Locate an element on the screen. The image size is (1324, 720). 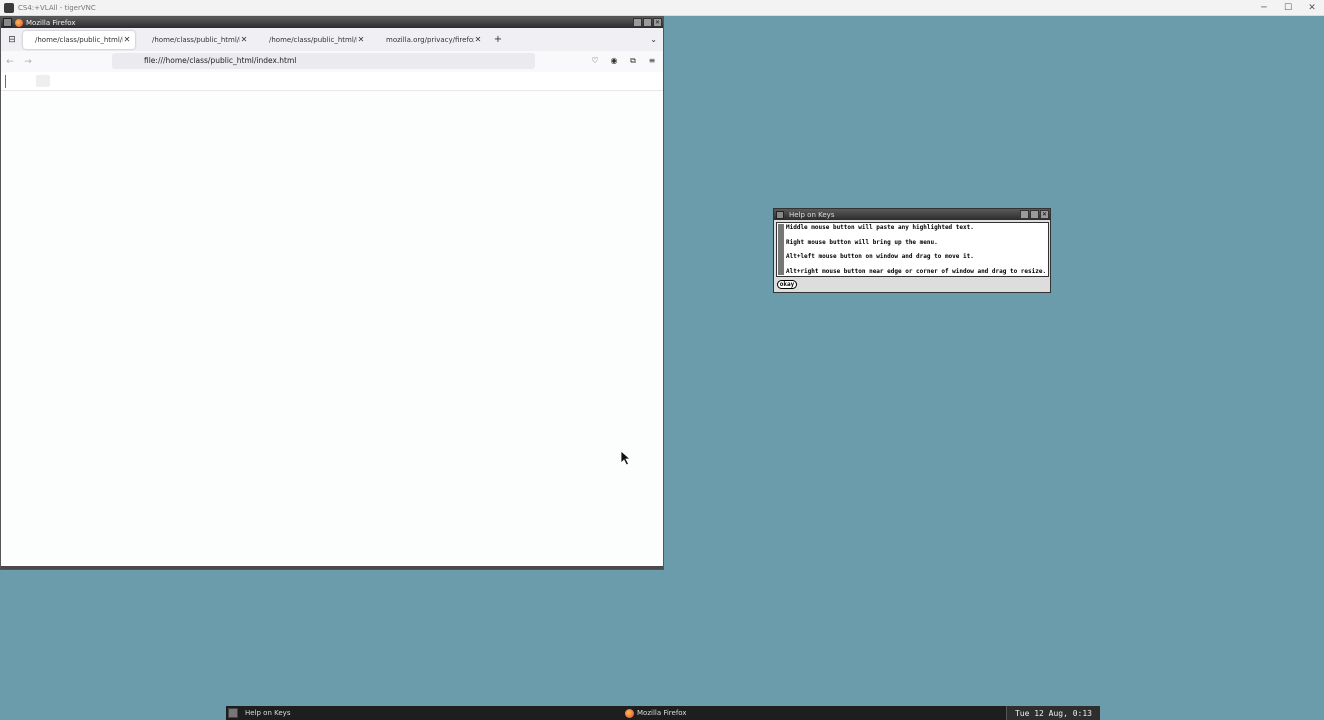
maximize-icon: ☐ is located at coordinates (1288, 8).